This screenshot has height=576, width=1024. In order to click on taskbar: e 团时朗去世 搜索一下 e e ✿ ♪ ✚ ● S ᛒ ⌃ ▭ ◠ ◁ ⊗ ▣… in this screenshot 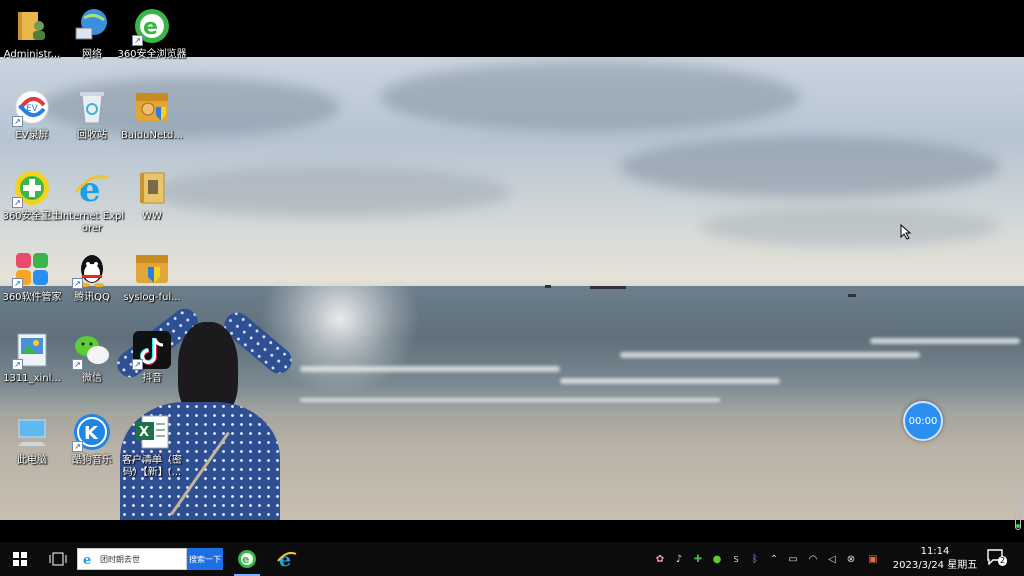, I will do `click(512, 559)`.